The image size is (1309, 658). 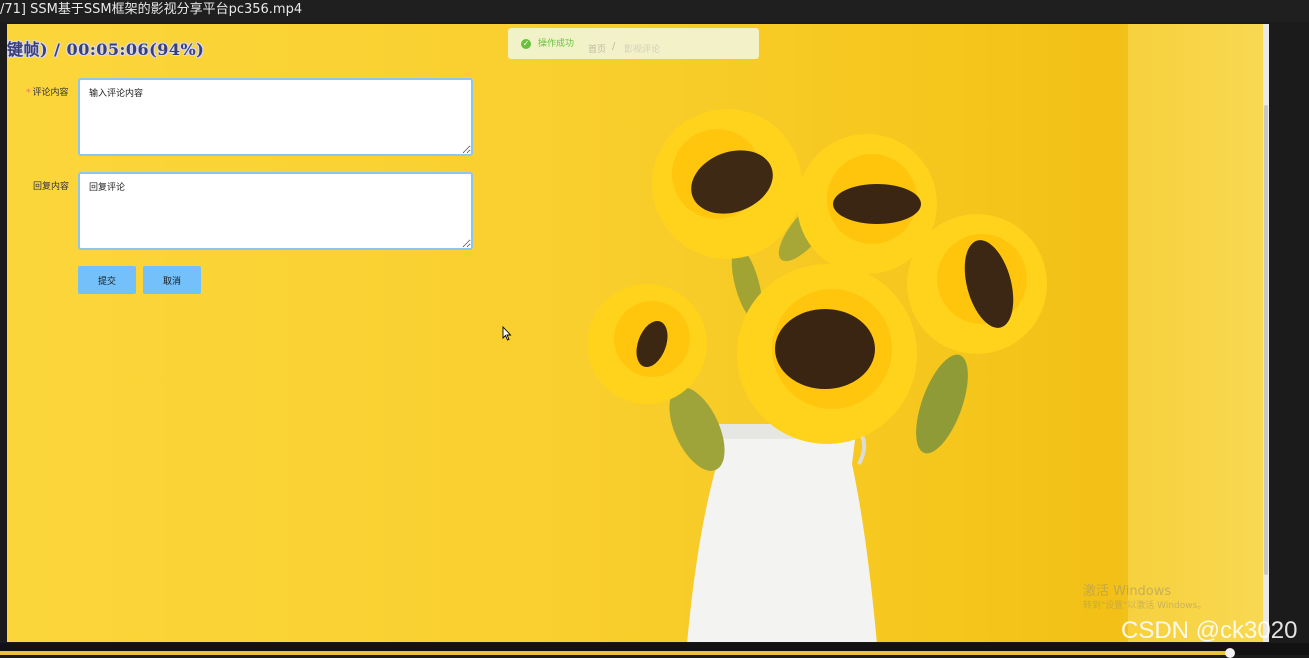 What do you see at coordinates (107, 280) in the screenshot?
I see `submit-button: 提交` at bounding box center [107, 280].